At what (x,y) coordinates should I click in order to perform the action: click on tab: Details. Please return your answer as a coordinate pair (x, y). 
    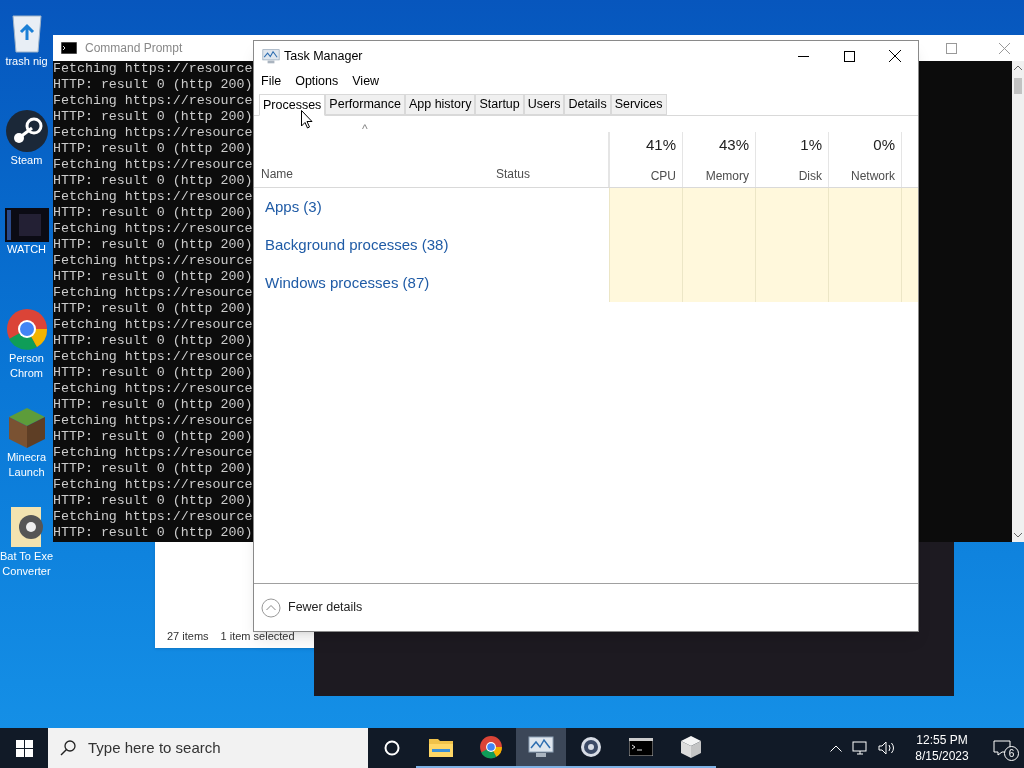
    Looking at the image, I should click on (587, 104).